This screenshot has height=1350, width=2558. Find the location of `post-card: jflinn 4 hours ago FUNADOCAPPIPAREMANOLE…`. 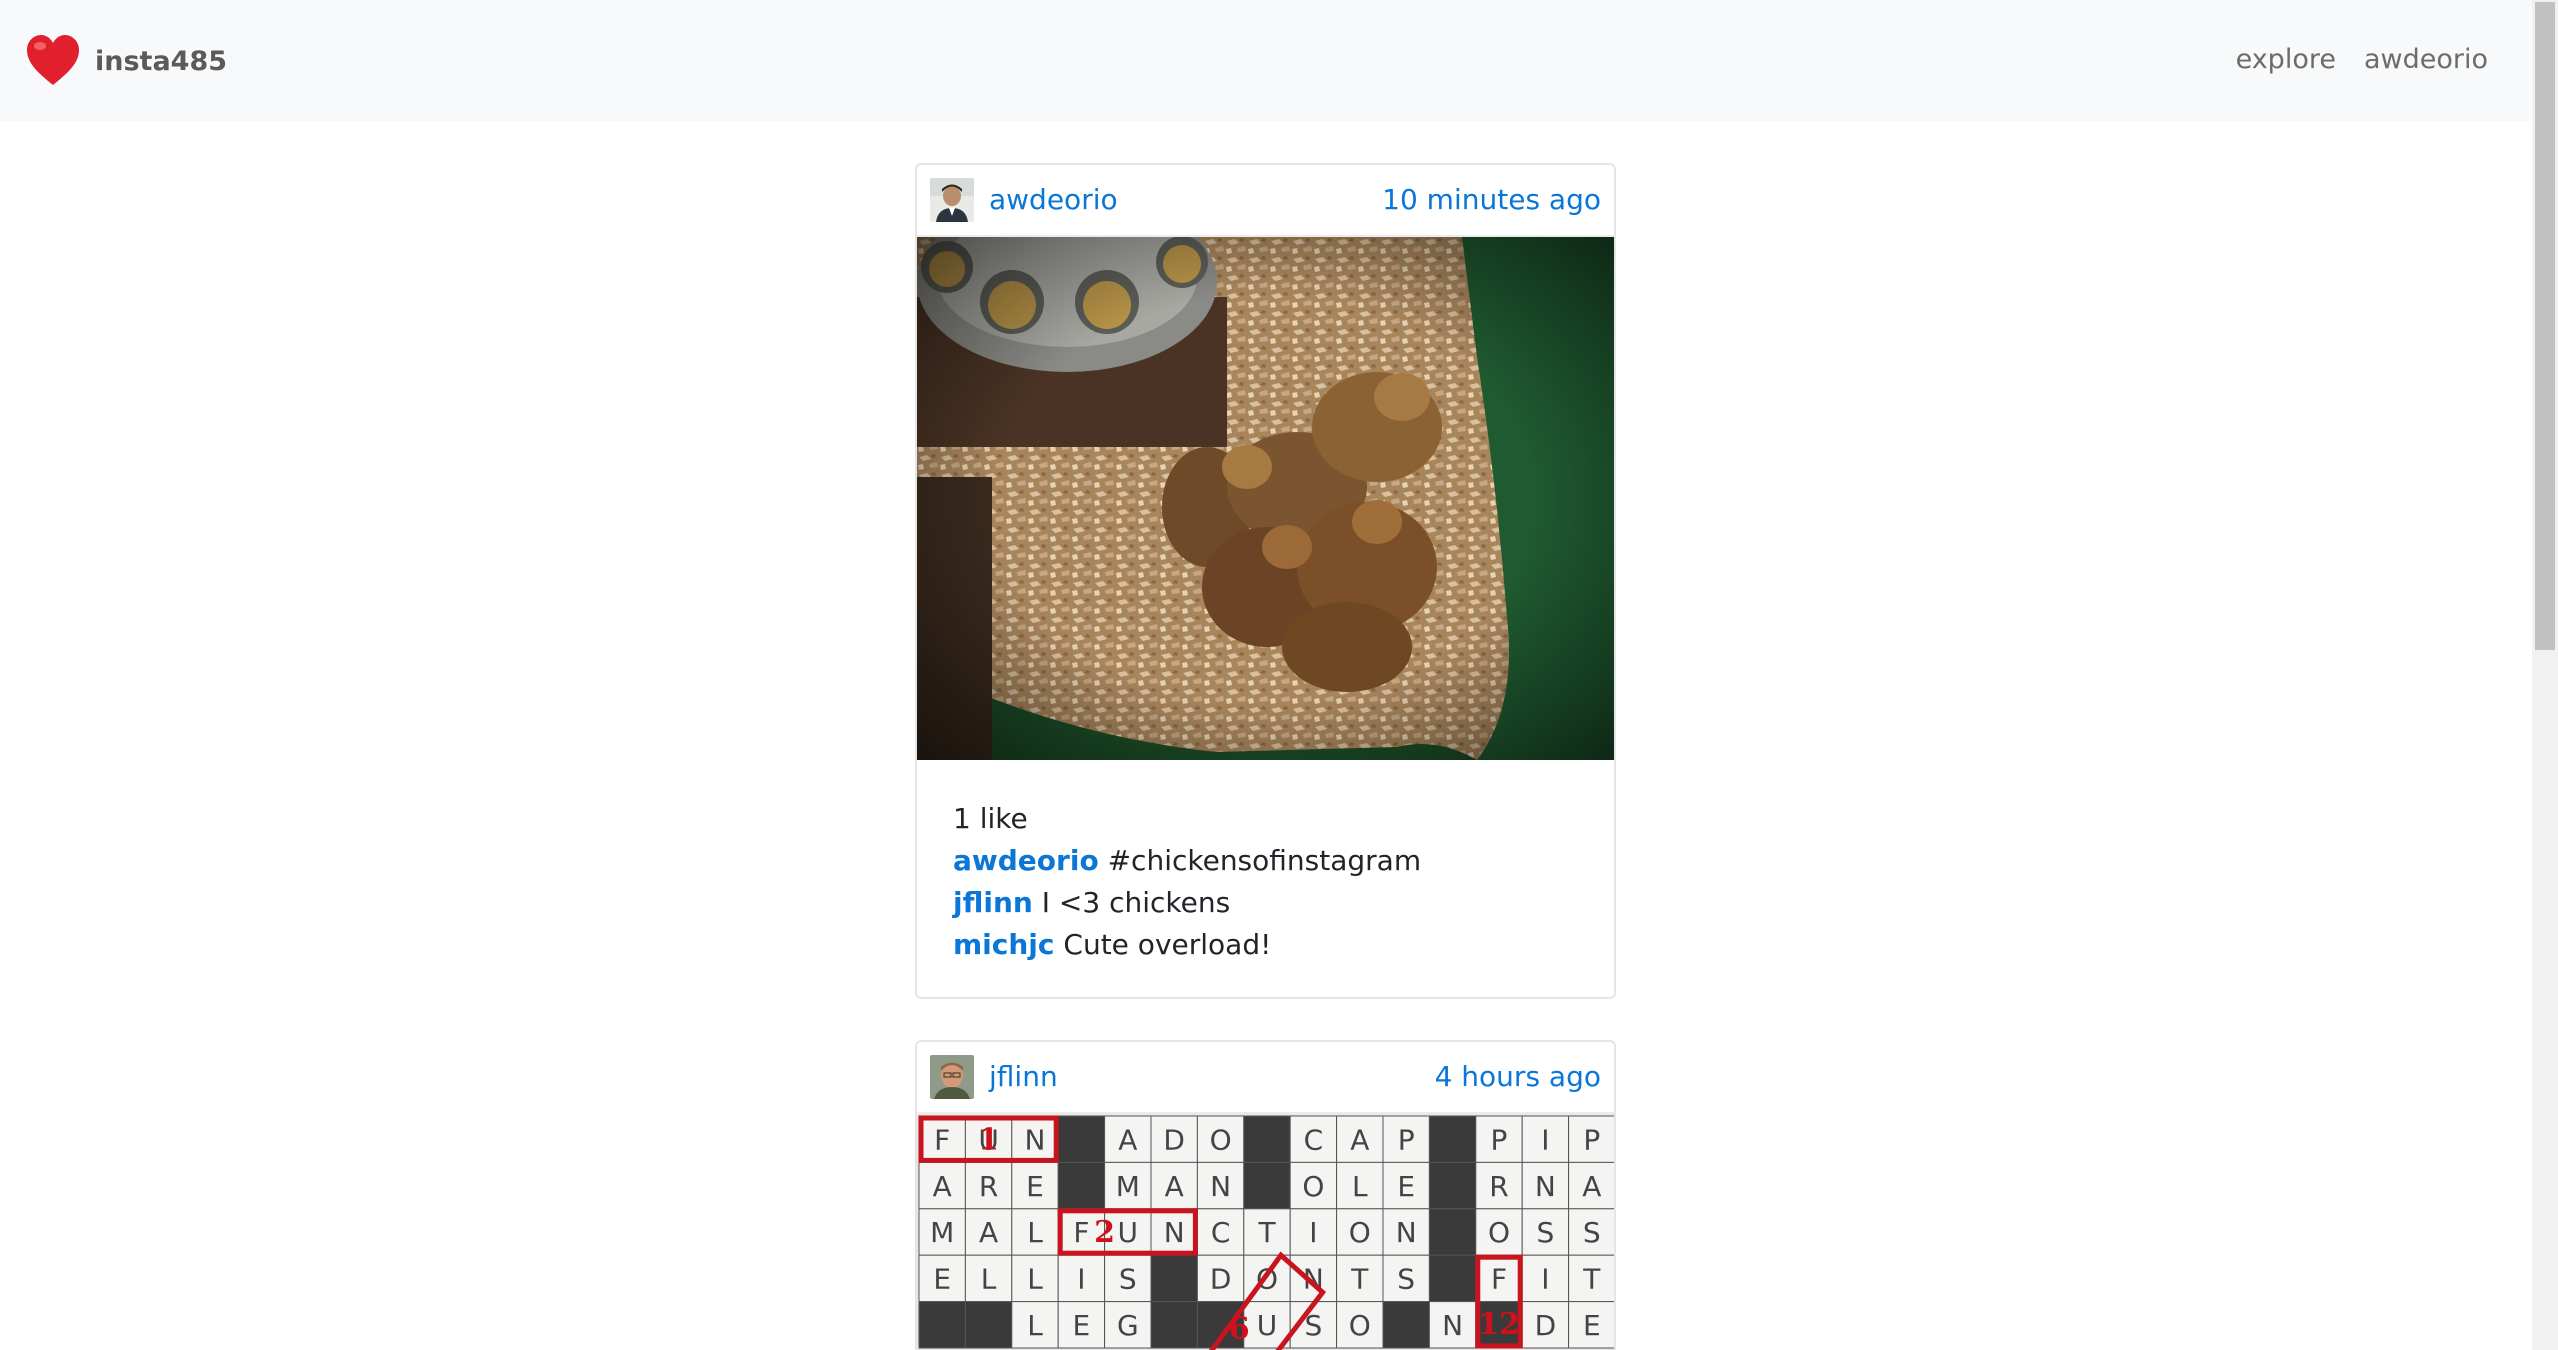

post-card: jflinn 4 hours ago FUNADOCAPPIPAREMANOLE… is located at coordinates (1265, 1195).